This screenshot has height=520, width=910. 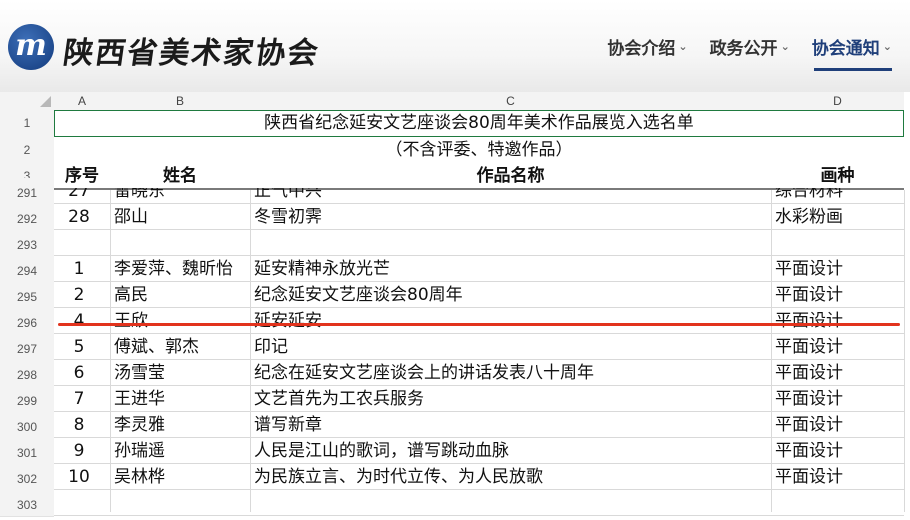 I want to click on main-nav: 协会介绍 ⌄ 政务公开 ⌄ 协会通知 ⌄, so click(x=749, y=46).